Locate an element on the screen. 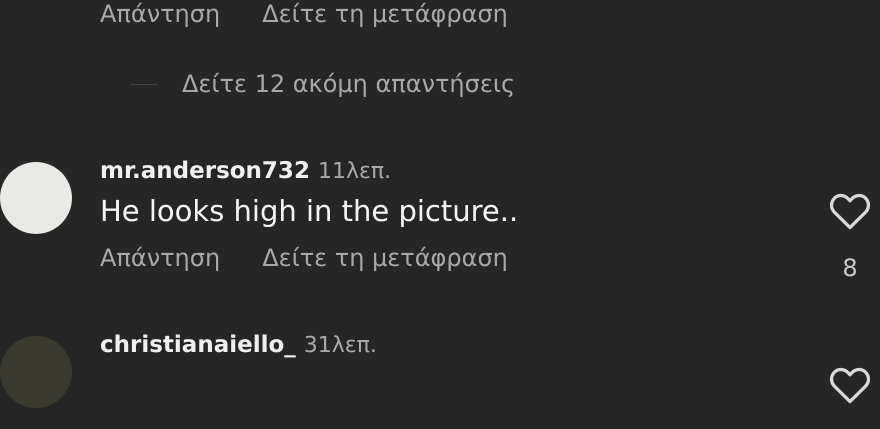  username: mr.anderson732 is located at coordinates (205, 171).